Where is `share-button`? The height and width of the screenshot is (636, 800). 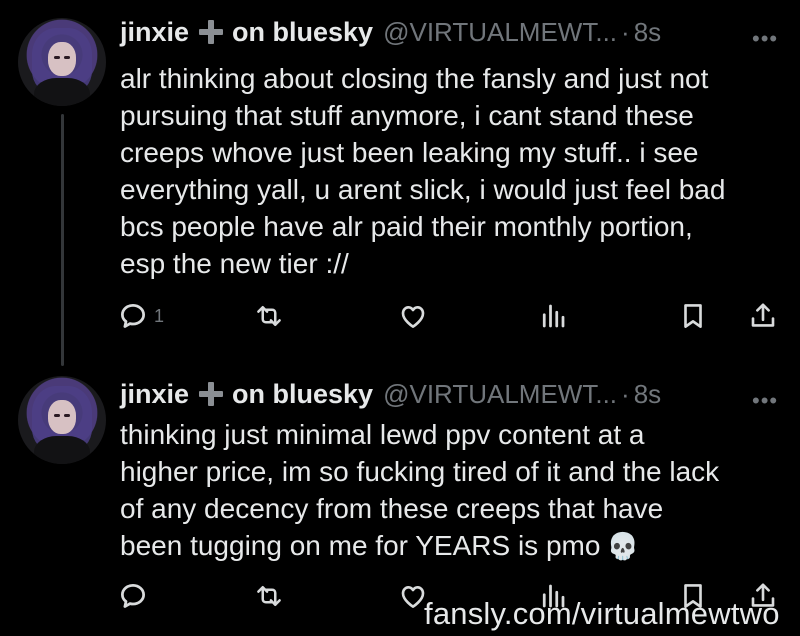 share-button is located at coordinates (763, 316).